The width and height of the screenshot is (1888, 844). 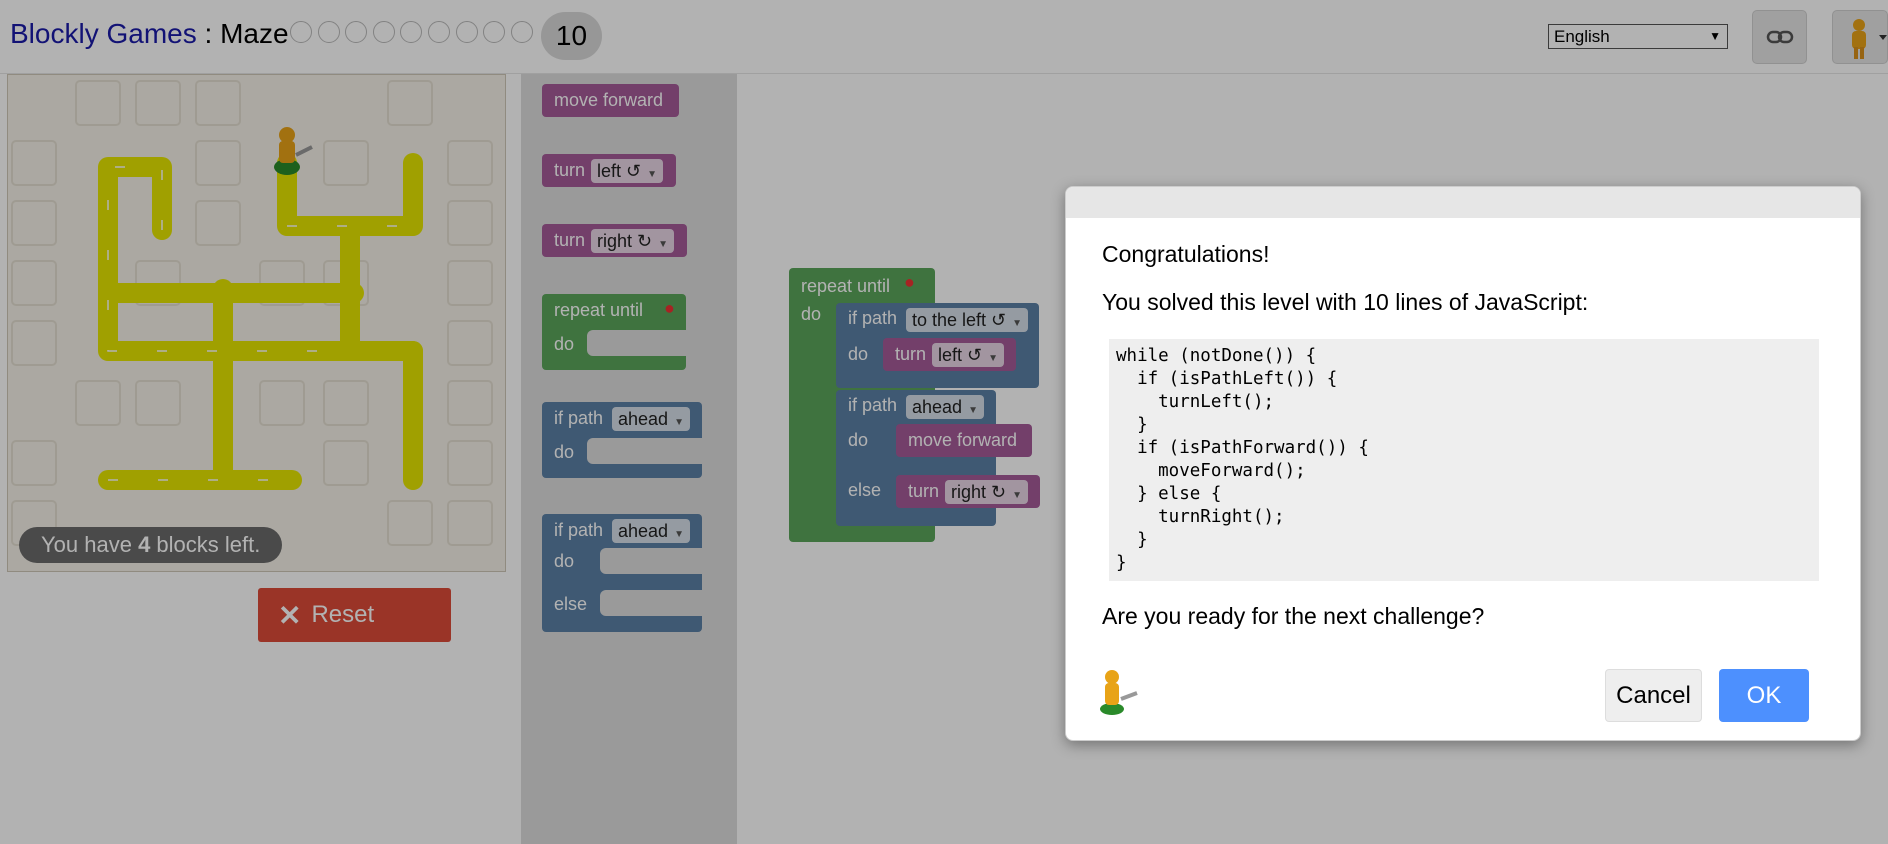 I want to click on next-challenge-question: Are you ready for the next challenge?, so click(x=1293, y=616).